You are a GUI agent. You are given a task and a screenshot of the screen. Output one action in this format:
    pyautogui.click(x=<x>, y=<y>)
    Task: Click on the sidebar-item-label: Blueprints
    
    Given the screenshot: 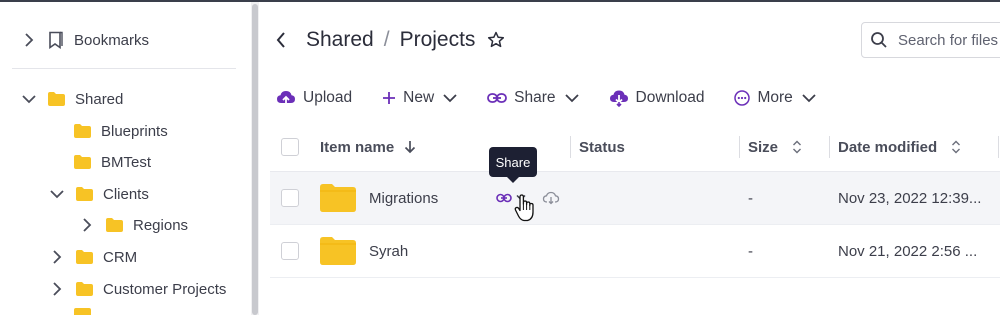 What is the action you would take?
    pyautogui.click(x=134, y=131)
    